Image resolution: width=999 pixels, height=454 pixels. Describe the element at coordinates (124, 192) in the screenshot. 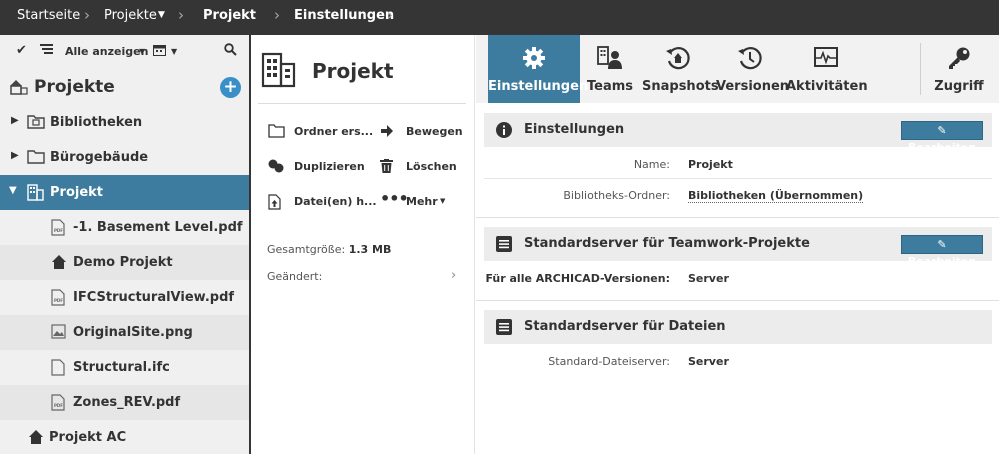

I see `sidebar-item-projekt: ▼ Projekt` at that location.